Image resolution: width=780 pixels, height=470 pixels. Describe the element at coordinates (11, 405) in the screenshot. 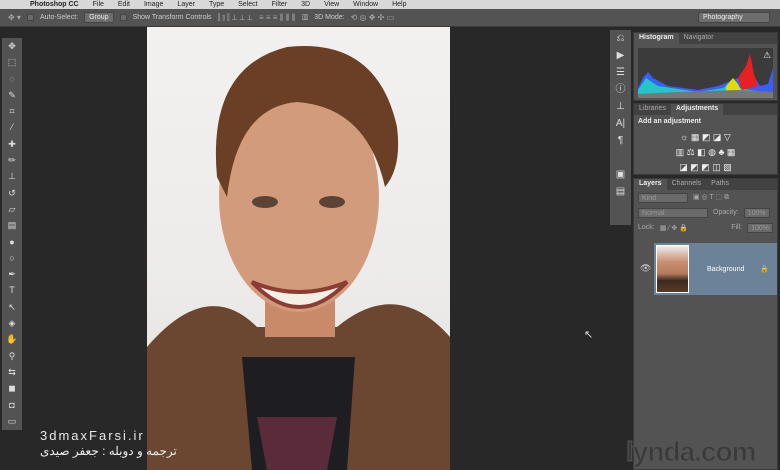

I see `quick-mask-icon: ◘` at that location.